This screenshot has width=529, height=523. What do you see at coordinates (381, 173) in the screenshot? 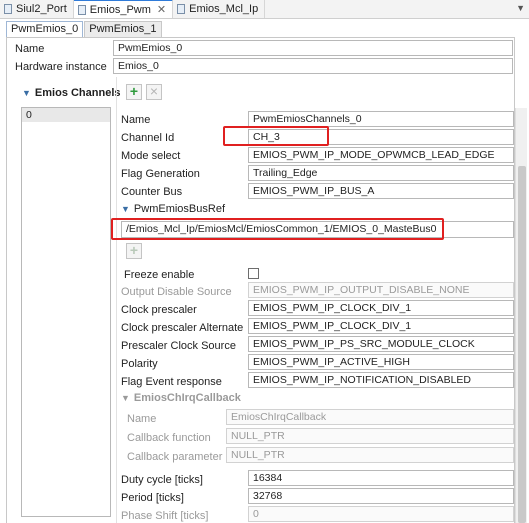
I see `flag-generation-field: Trailing_Edge` at bounding box center [381, 173].